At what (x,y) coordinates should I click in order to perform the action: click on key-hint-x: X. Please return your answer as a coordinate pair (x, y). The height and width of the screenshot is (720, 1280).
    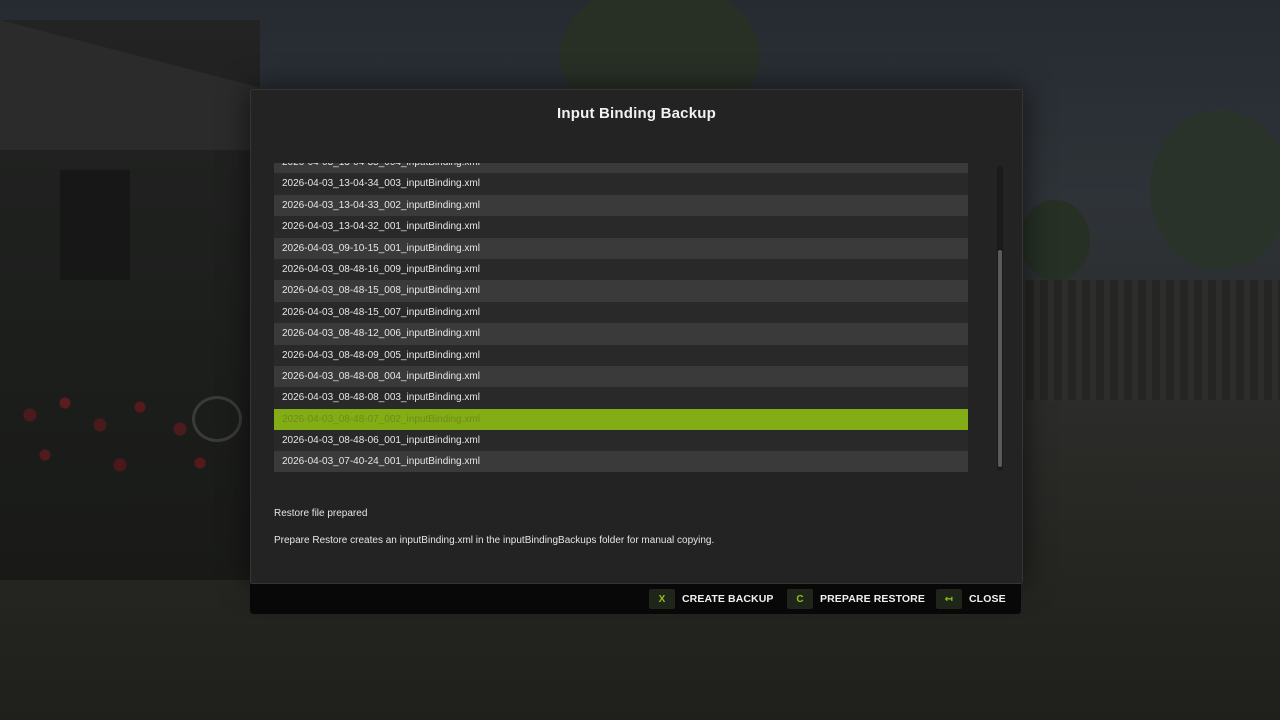
    Looking at the image, I should click on (662, 599).